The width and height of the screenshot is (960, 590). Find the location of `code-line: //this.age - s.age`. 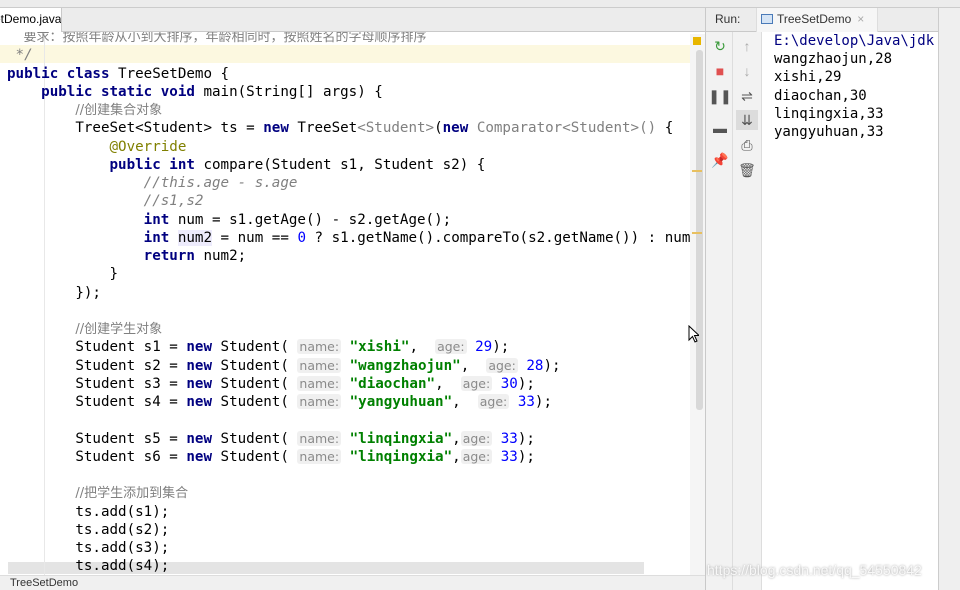

code-line: //this.age - s.age is located at coordinates (152, 183).